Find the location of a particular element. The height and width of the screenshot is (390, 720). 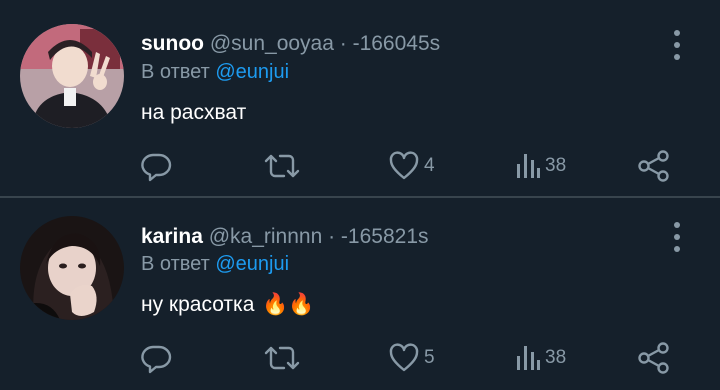

tweet-text-content: ну красотка is located at coordinates (198, 304).